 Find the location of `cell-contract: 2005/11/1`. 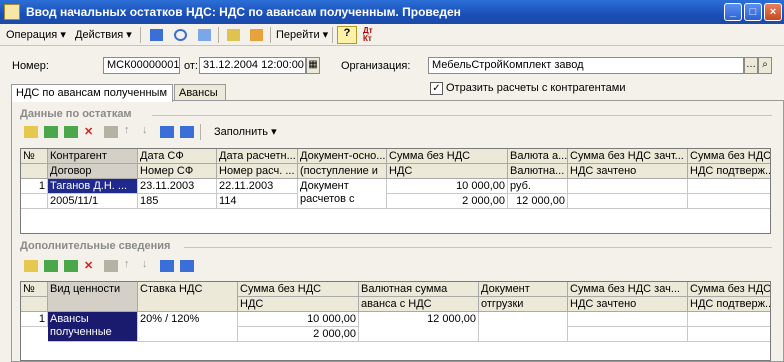

cell-contract: 2005/11/1 is located at coordinates (93, 201).